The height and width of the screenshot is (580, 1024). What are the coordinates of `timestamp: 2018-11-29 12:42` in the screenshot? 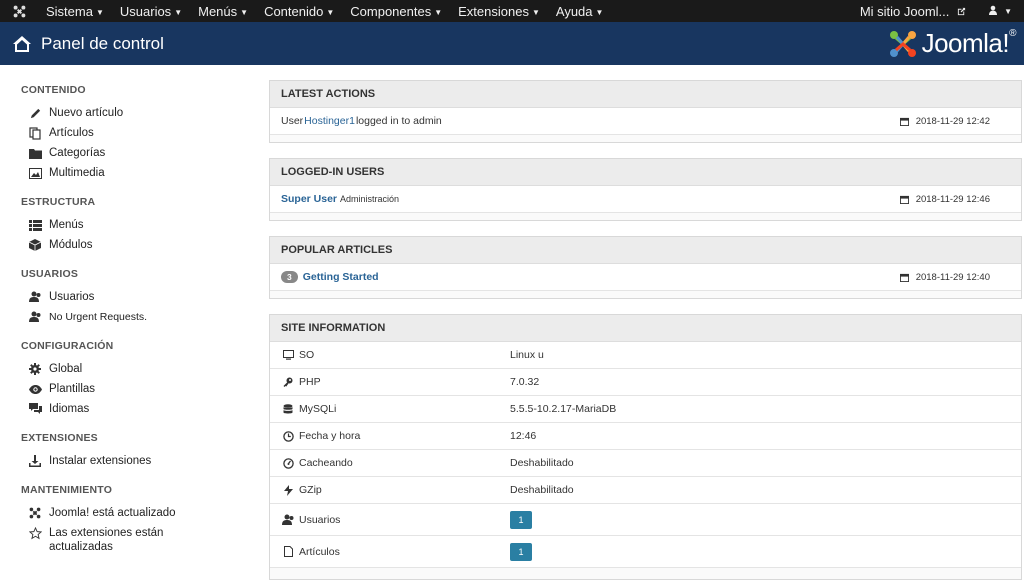 It's located at (944, 121).